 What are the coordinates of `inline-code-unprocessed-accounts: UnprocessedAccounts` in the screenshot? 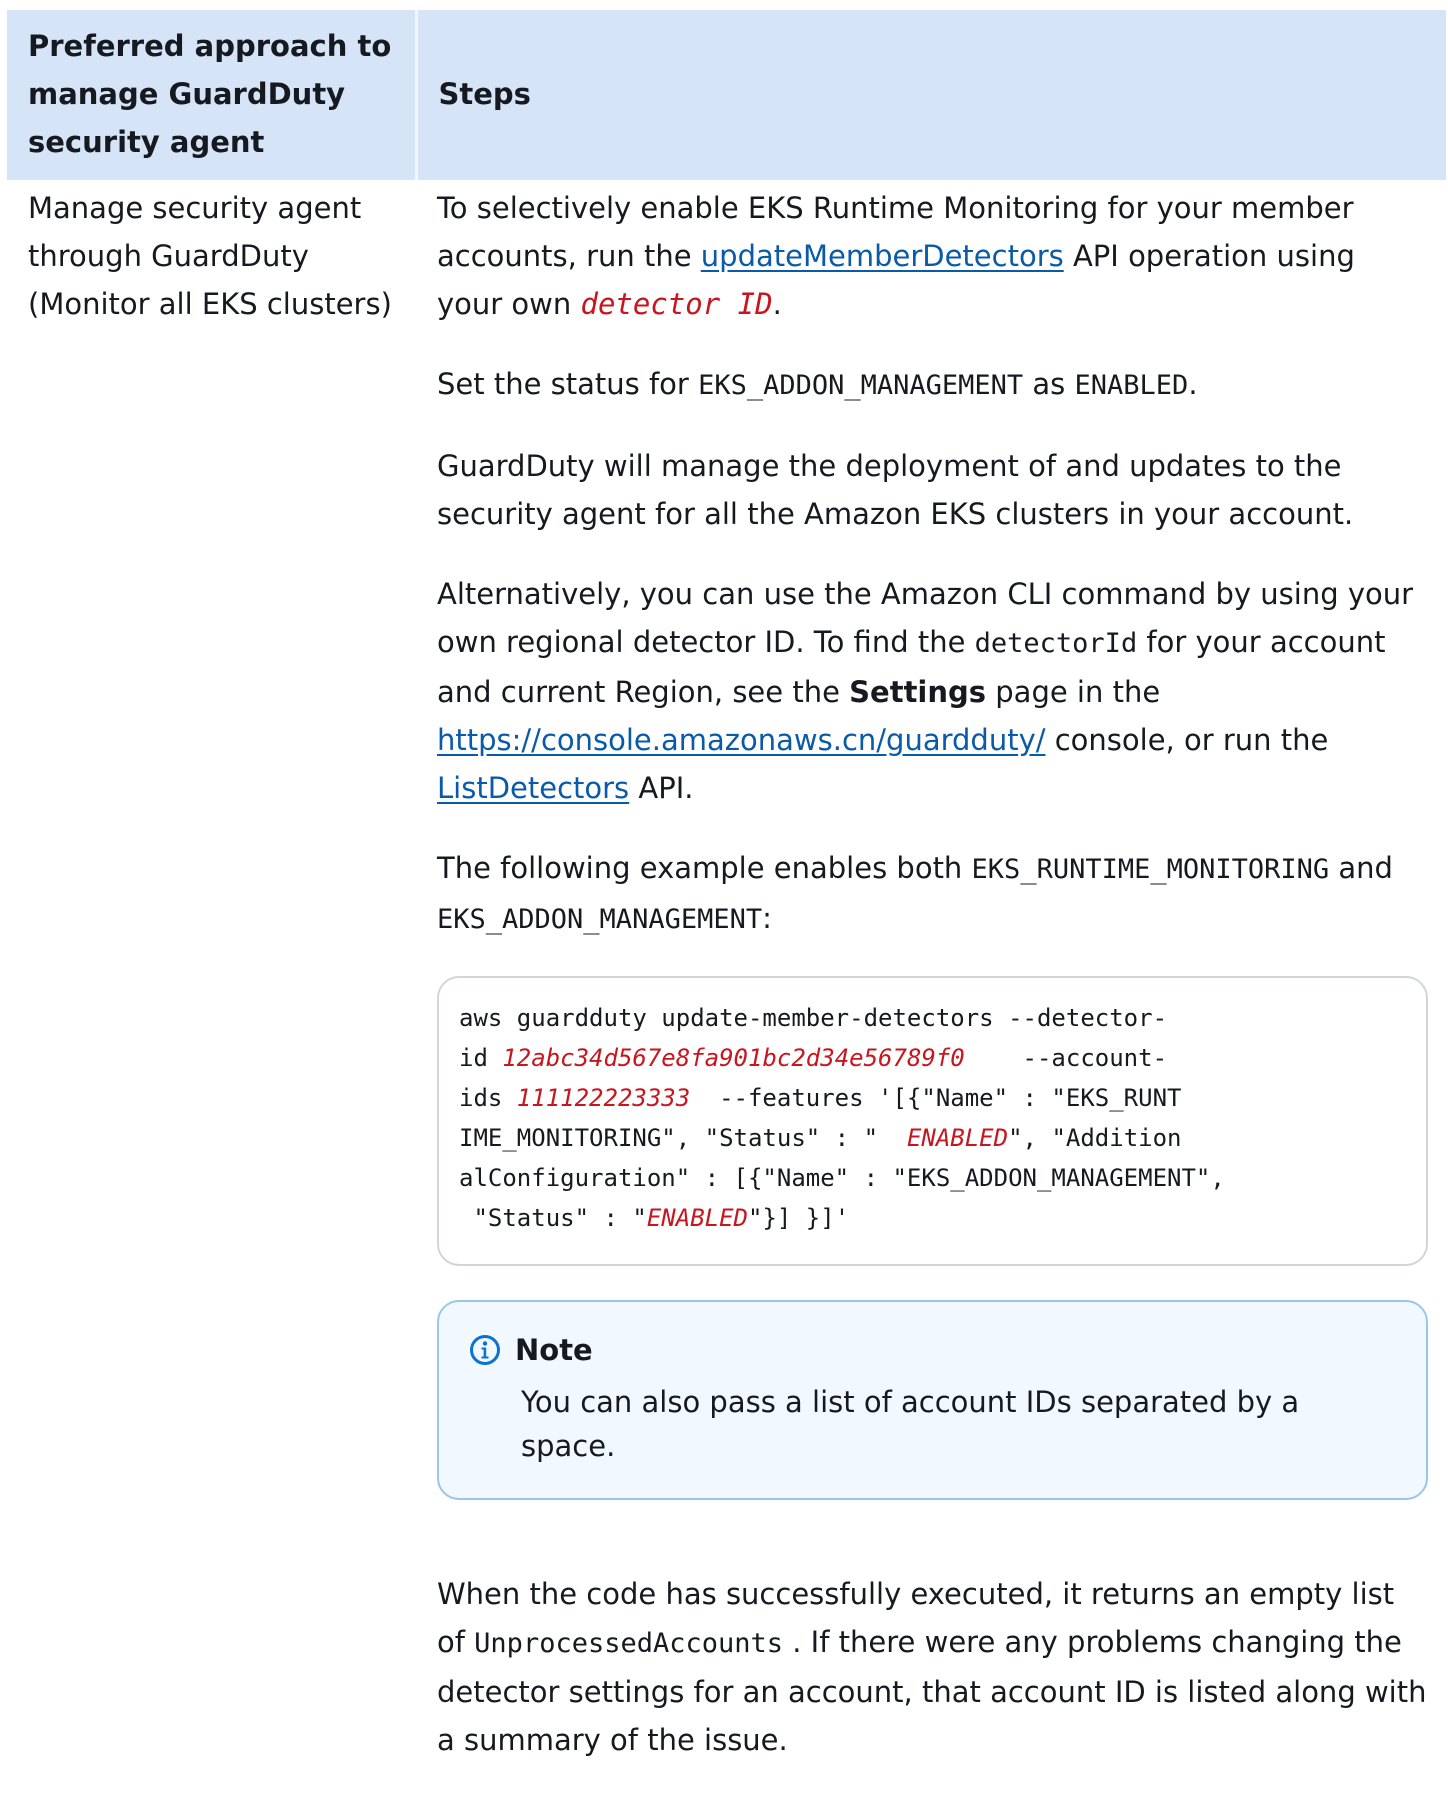 It's located at (629, 1643).